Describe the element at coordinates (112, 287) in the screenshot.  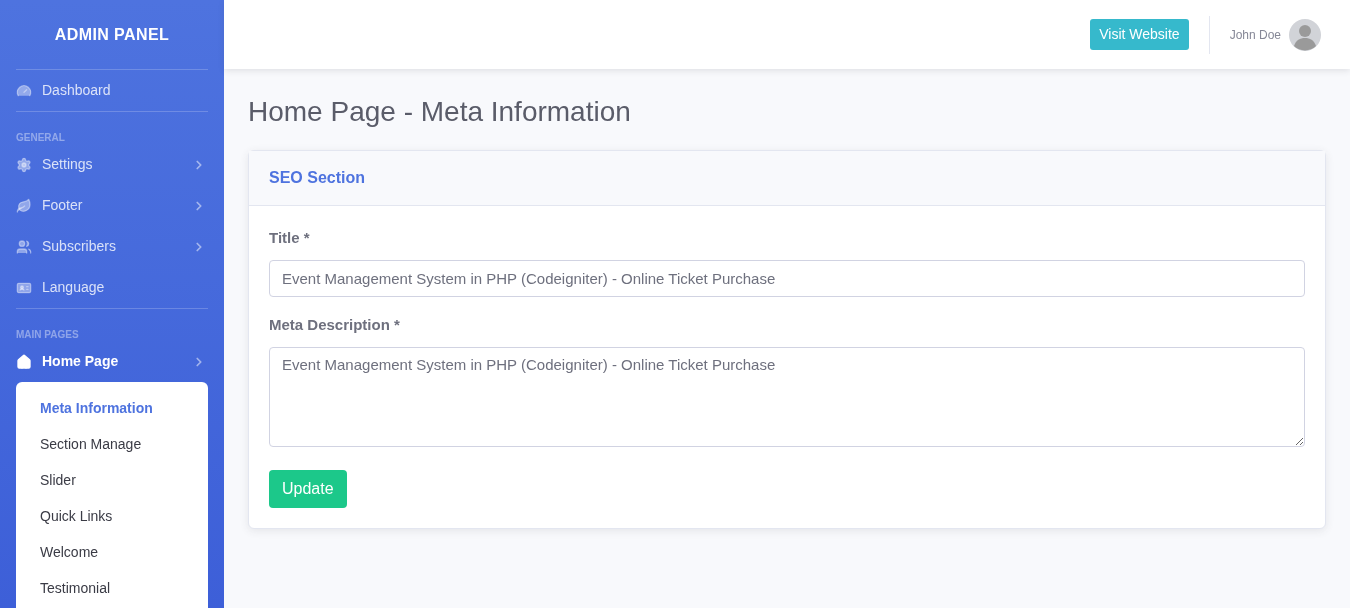
I see `sidebar-item: Language` at that location.